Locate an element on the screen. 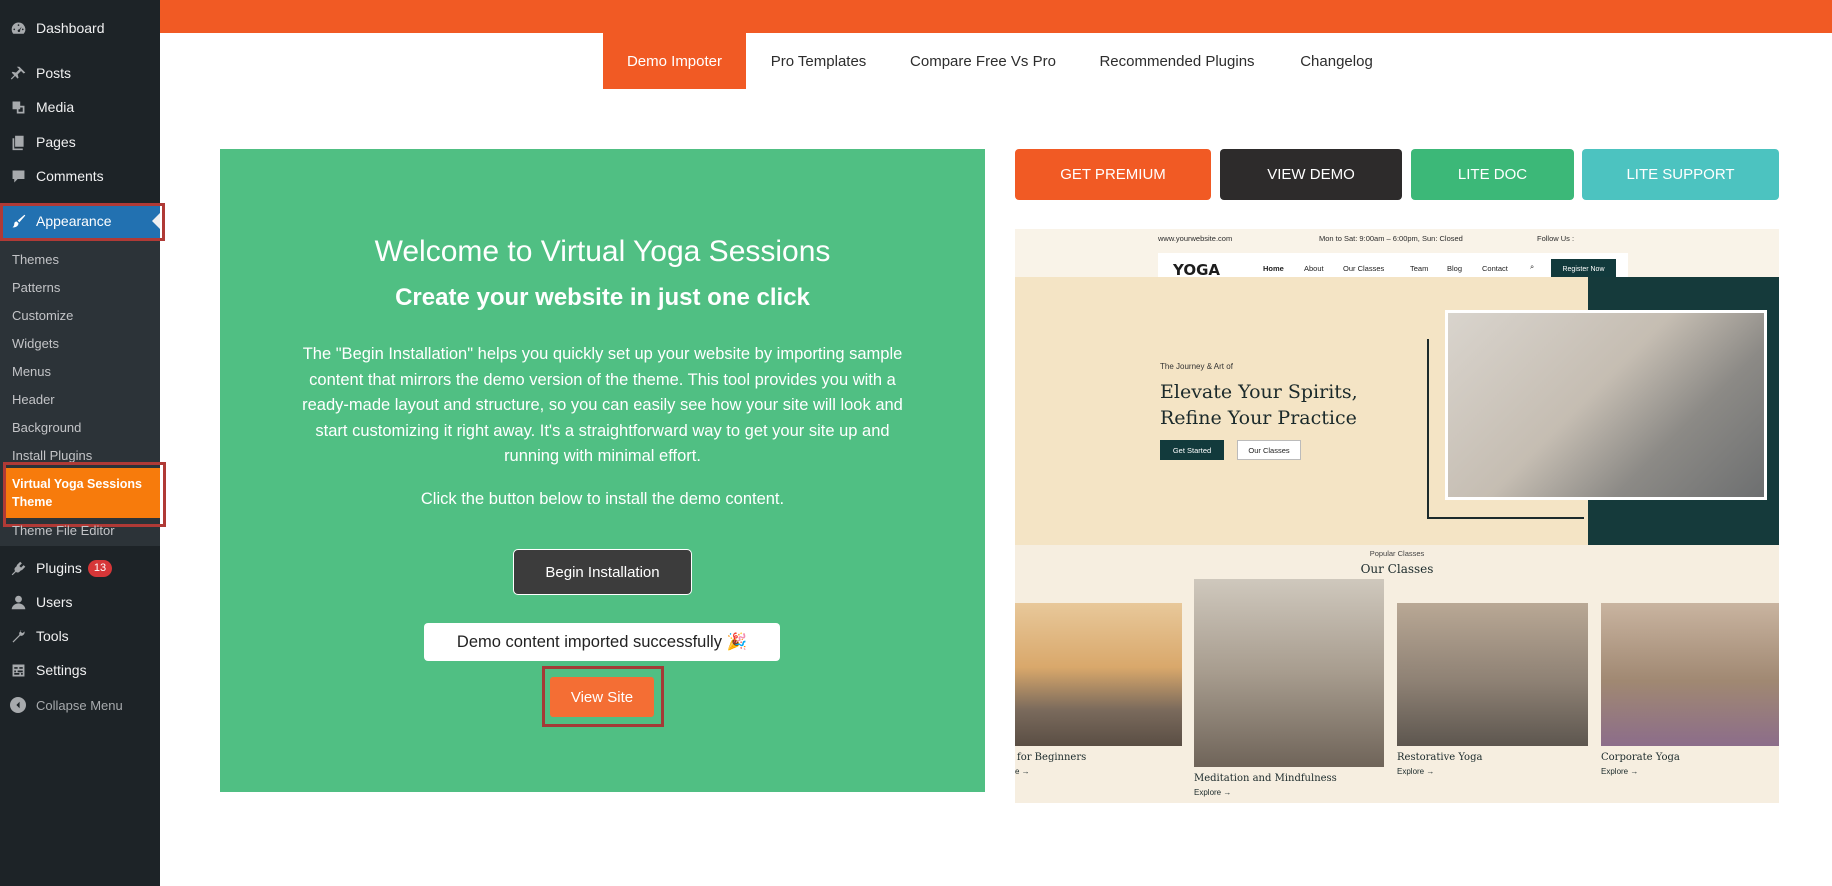  menu-dashboard-label: Dashboard is located at coordinates (70, 28).